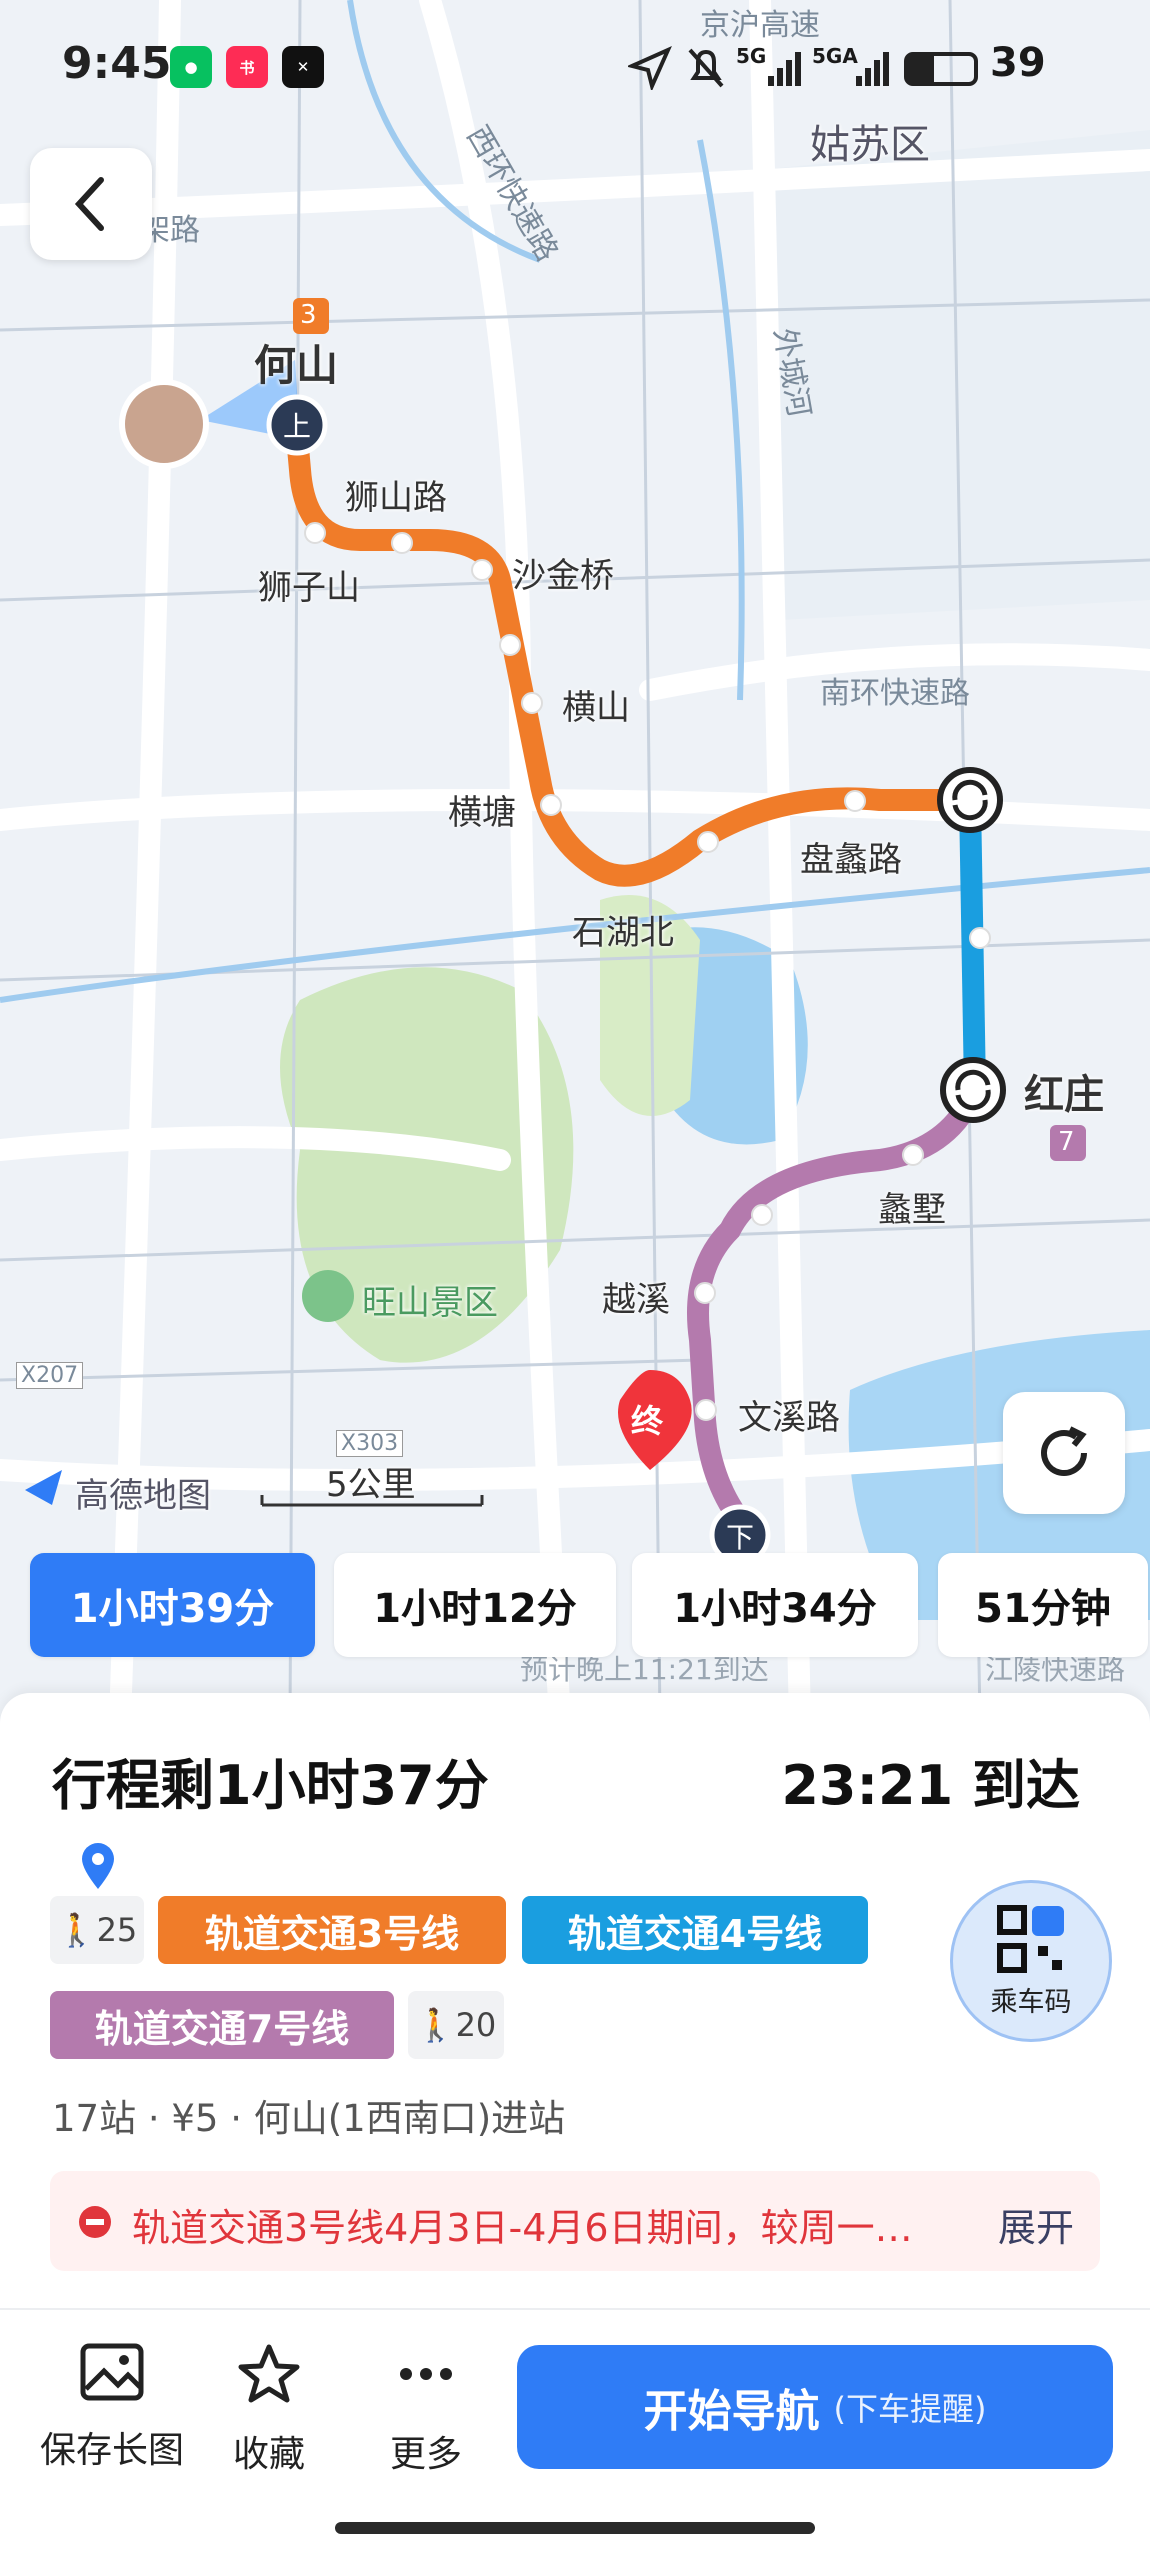 Image resolution: width=1150 pixels, height=2559 pixels. What do you see at coordinates (695, 1930) in the screenshot?
I see `segment-line-4: 轨道交通4号线` at bounding box center [695, 1930].